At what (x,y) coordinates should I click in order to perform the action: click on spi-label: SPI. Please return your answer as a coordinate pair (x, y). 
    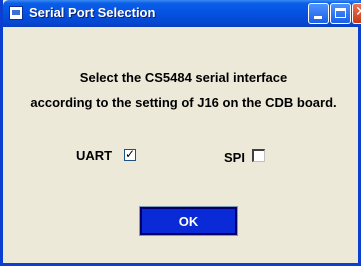
    Looking at the image, I should click on (234, 157).